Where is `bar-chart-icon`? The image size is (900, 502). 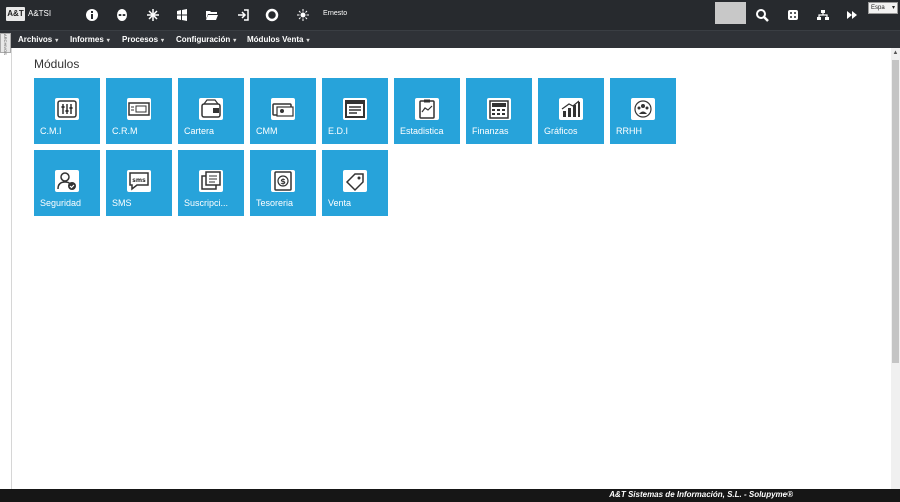 bar-chart-icon is located at coordinates (571, 109).